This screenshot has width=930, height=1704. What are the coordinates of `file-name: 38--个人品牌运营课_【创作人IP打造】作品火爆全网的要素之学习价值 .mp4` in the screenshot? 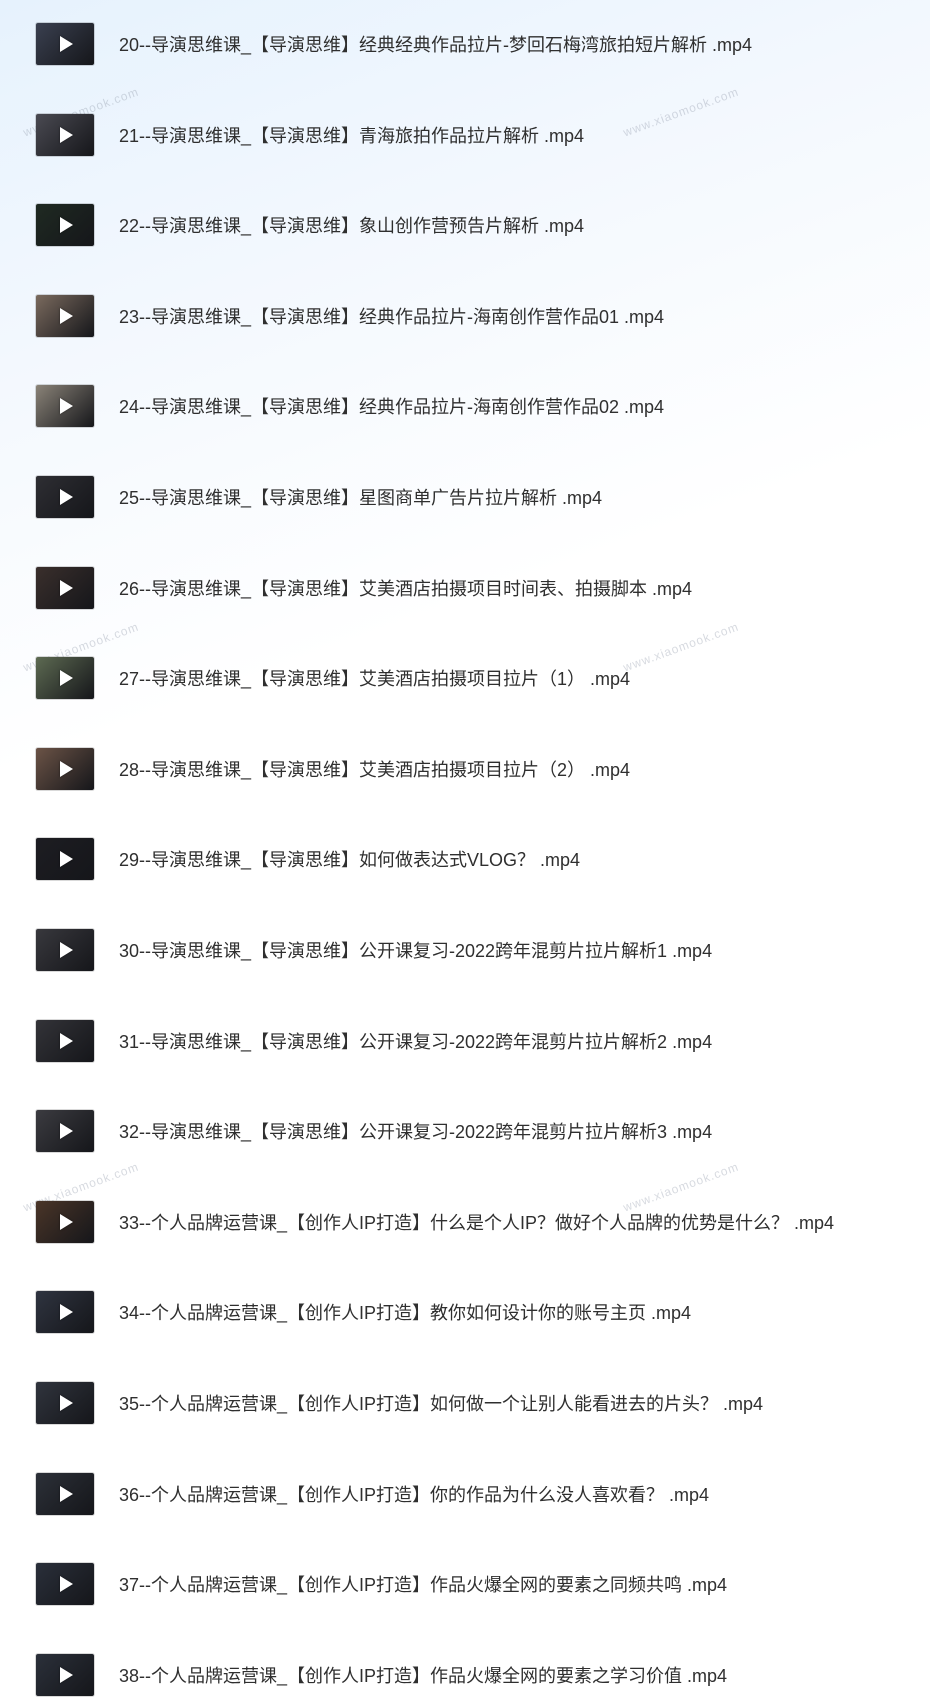 It's located at (423, 1675).